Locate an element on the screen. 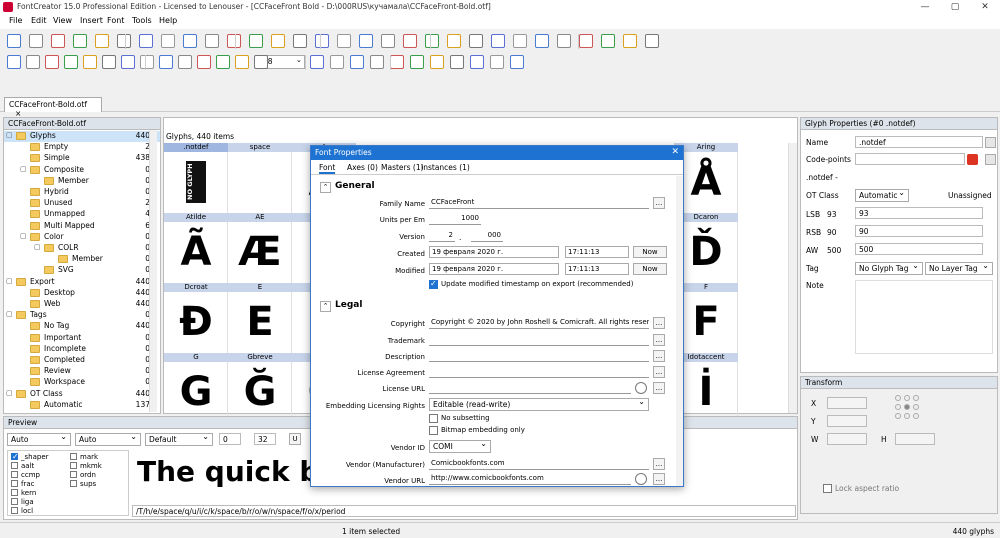 This screenshot has height=538, width=1000. vendor-id-dropdown: COMI is located at coordinates (460, 446).